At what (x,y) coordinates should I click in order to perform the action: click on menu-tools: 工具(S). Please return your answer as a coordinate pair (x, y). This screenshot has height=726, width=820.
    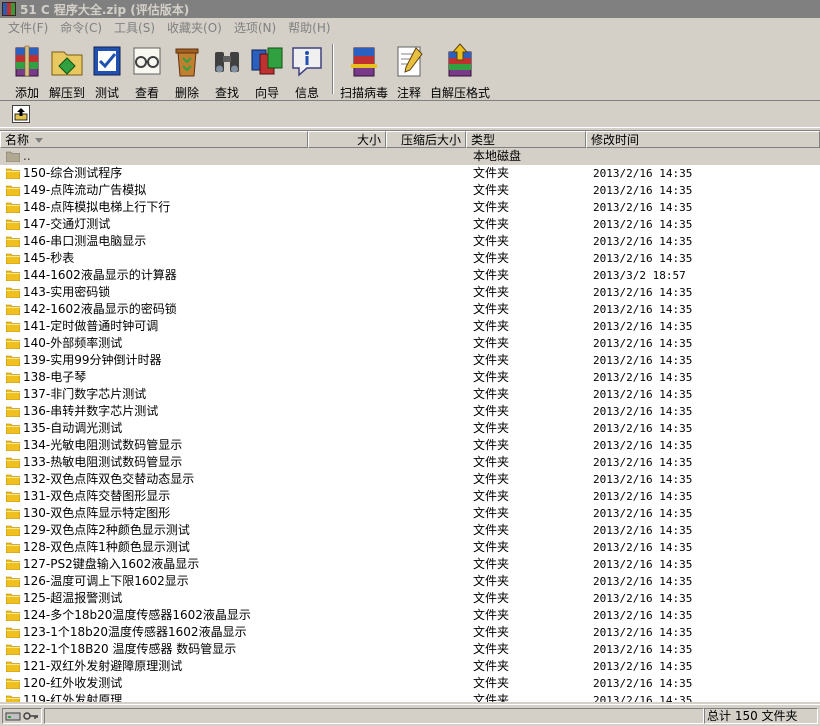
    Looking at the image, I should click on (134, 28).